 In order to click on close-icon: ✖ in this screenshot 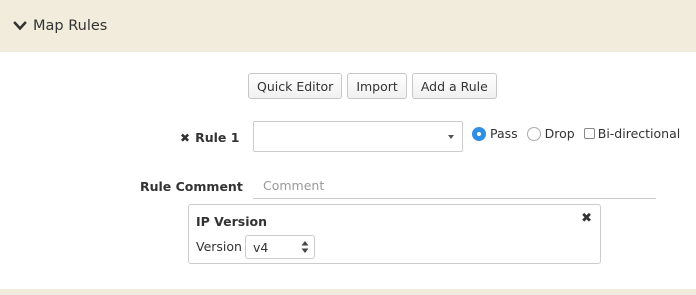, I will do `click(586, 218)`.